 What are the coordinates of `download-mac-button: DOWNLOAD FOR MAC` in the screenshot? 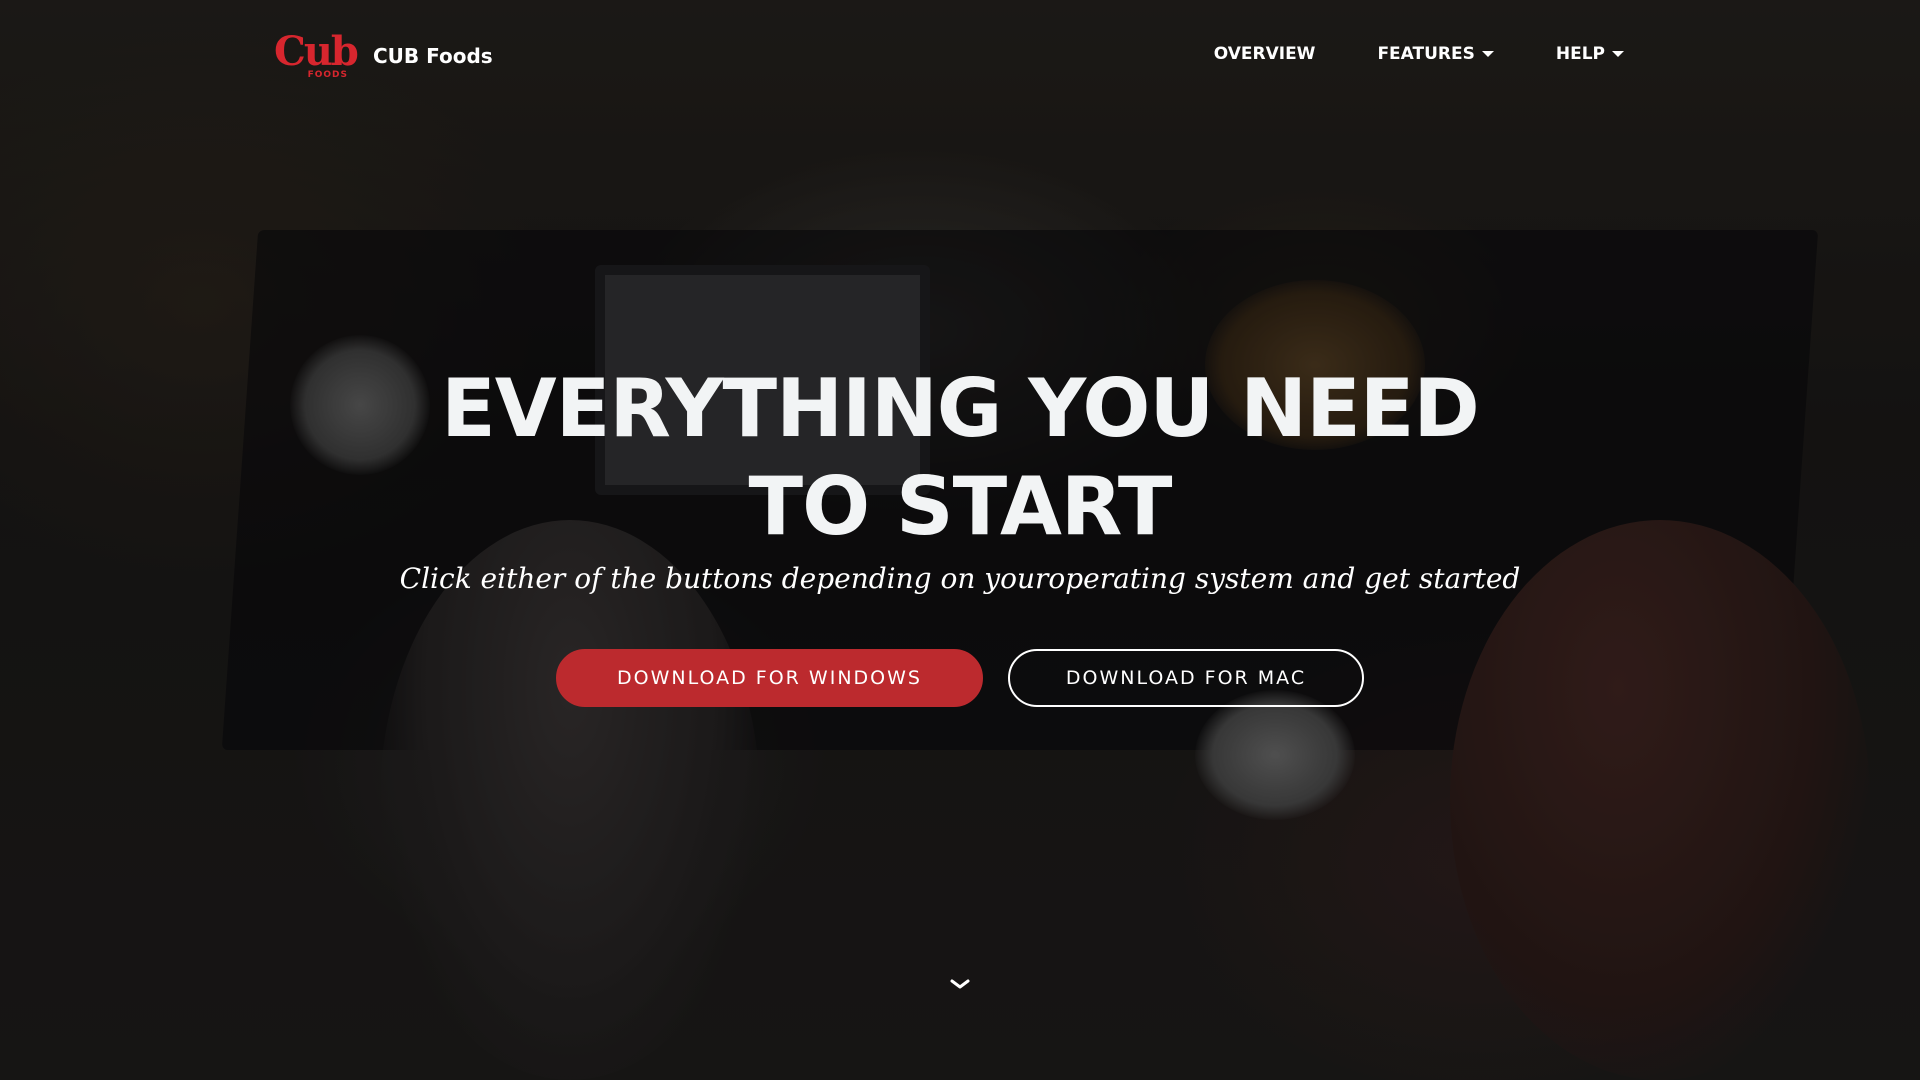 It's located at (1186, 678).